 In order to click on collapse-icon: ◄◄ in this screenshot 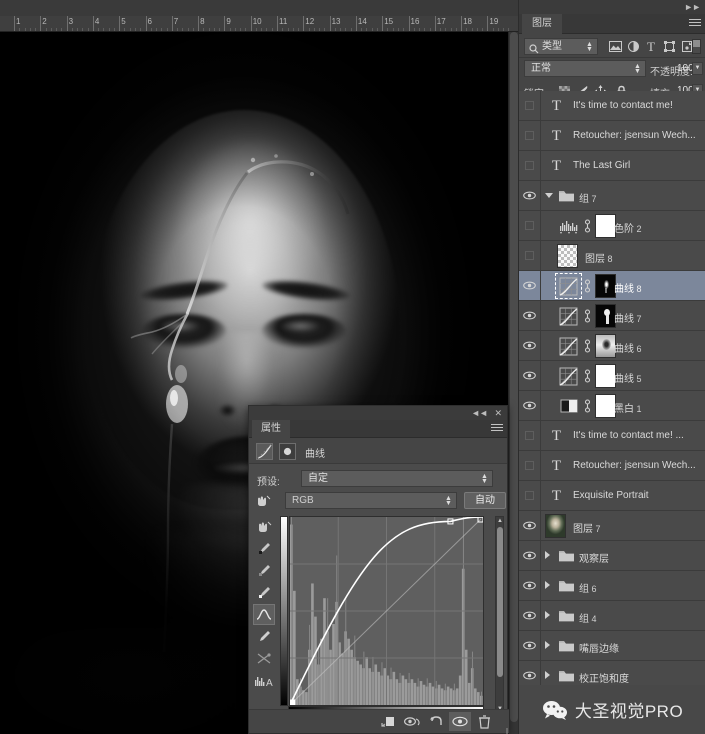, I will do `click(479, 413)`.